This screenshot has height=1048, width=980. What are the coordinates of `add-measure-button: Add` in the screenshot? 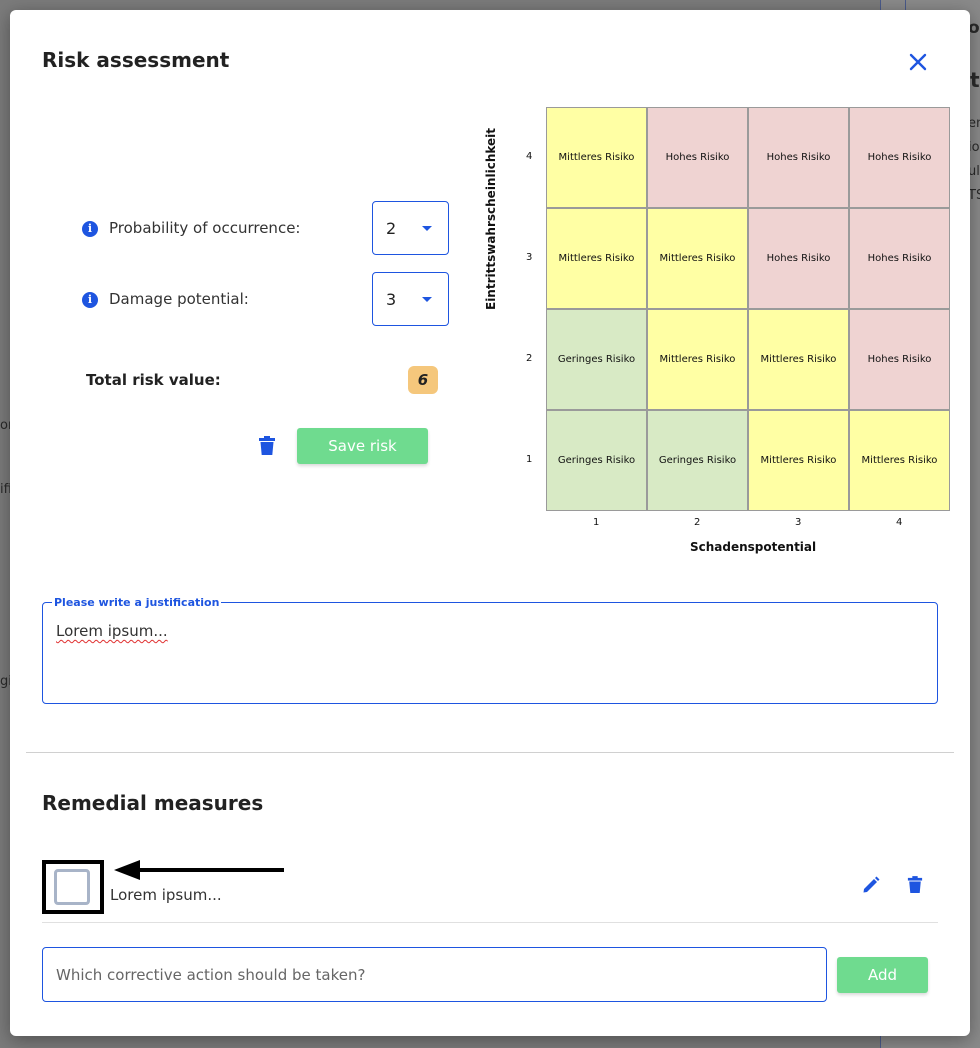 It's located at (882, 975).